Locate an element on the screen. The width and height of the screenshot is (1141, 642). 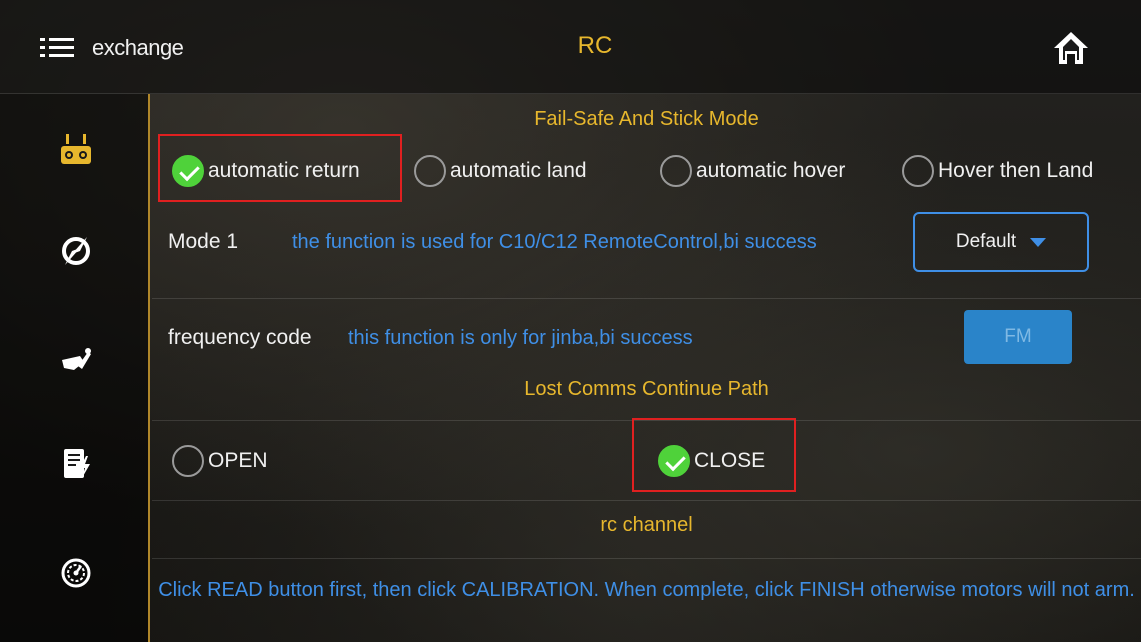
home-icon is located at coordinates (1071, 48).